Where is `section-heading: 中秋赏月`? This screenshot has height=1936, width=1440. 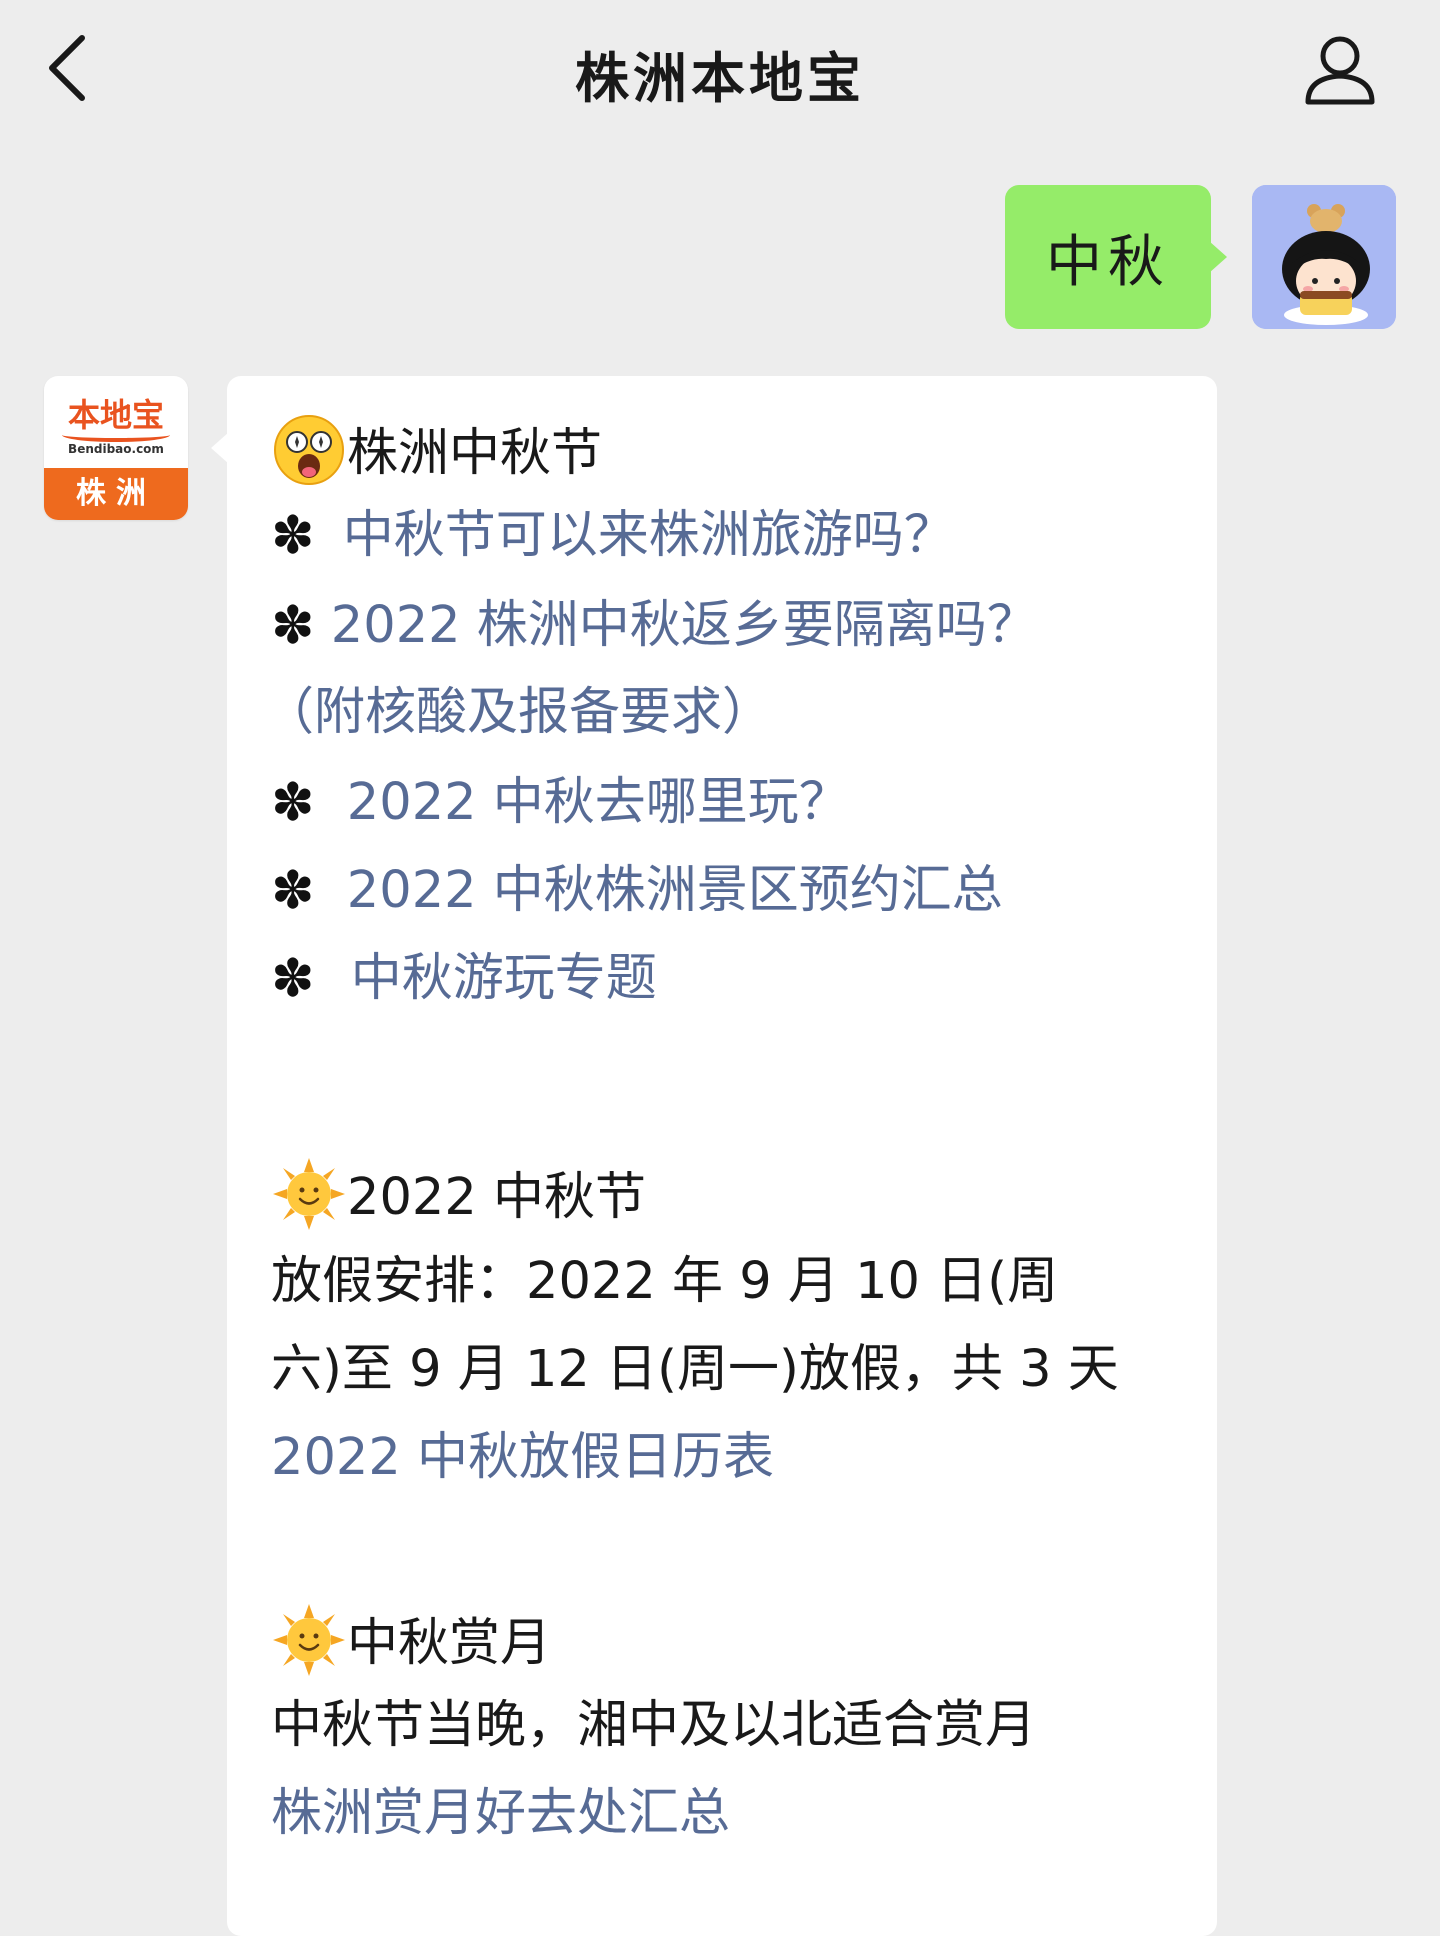
section-heading: 中秋赏月 is located at coordinates (411, 1644).